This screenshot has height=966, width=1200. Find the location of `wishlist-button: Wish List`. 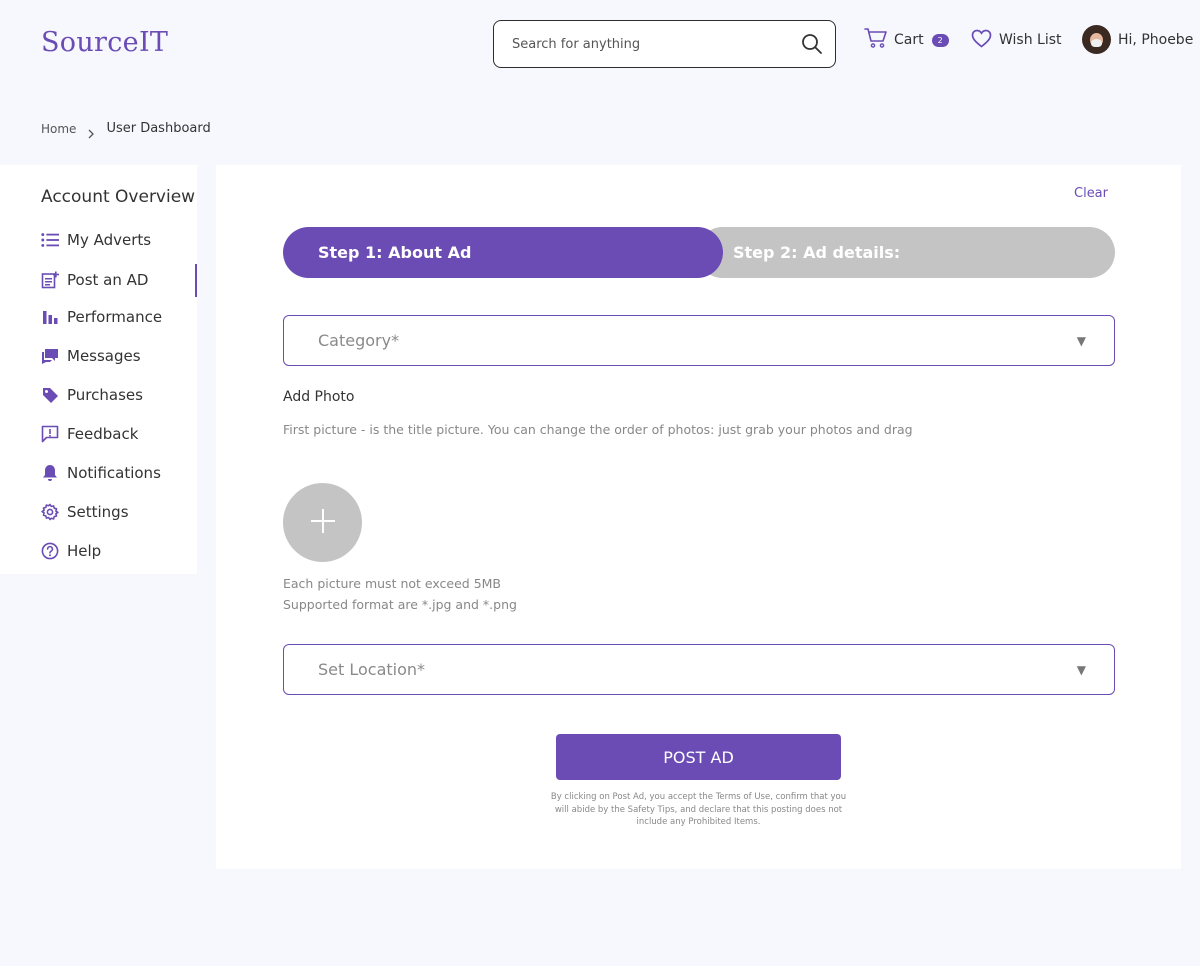

wishlist-button: Wish List is located at coordinates (1016, 40).